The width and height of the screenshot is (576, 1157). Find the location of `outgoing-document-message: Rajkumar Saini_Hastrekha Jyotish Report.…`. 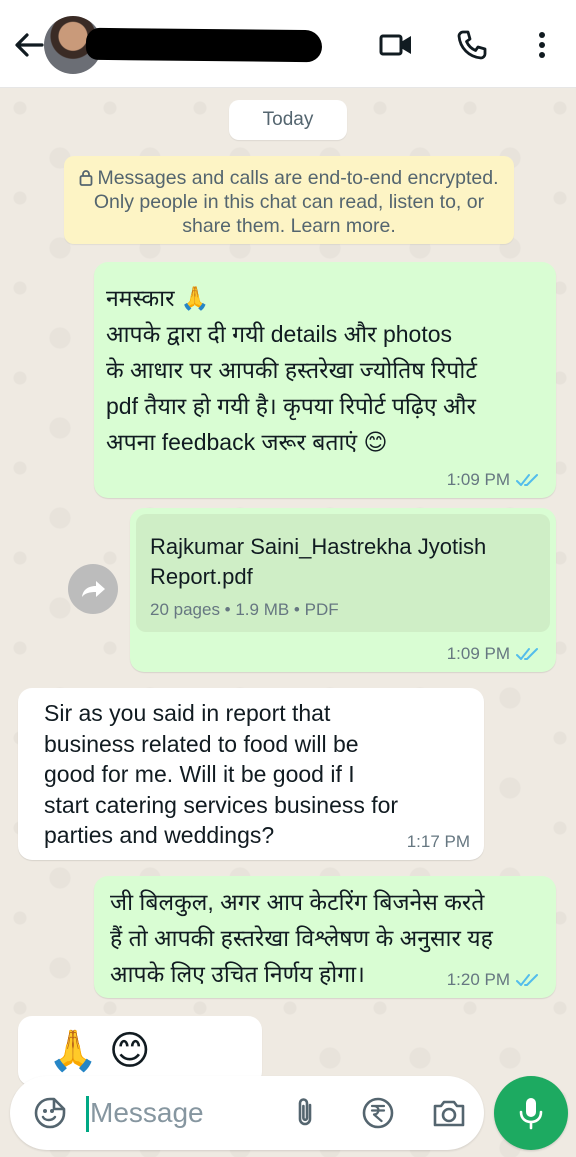

outgoing-document-message: Rajkumar Saini_Hastrekha Jyotish Report.… is located at coordinates (343, 590).